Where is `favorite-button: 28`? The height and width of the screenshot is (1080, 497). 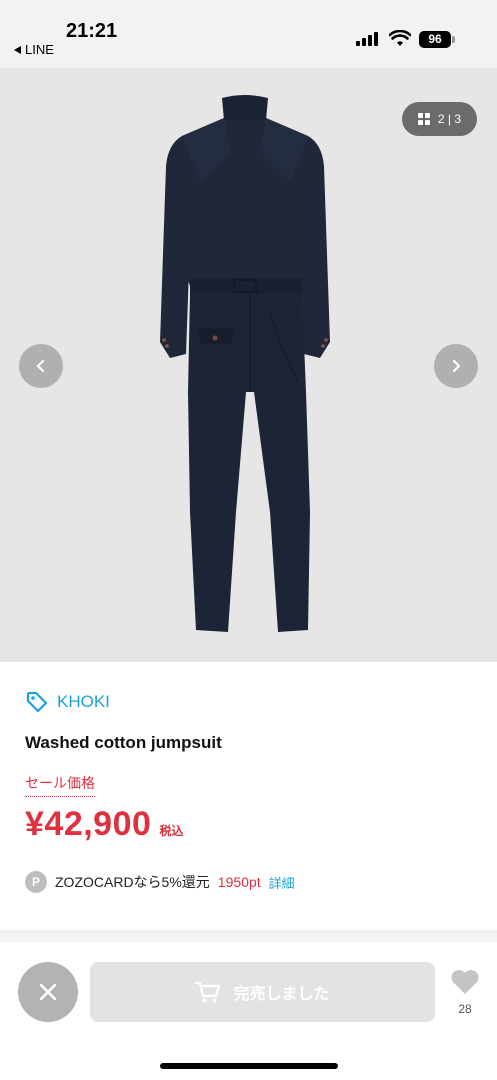 favorite-button: 28 is located at coordinates (465, 992).